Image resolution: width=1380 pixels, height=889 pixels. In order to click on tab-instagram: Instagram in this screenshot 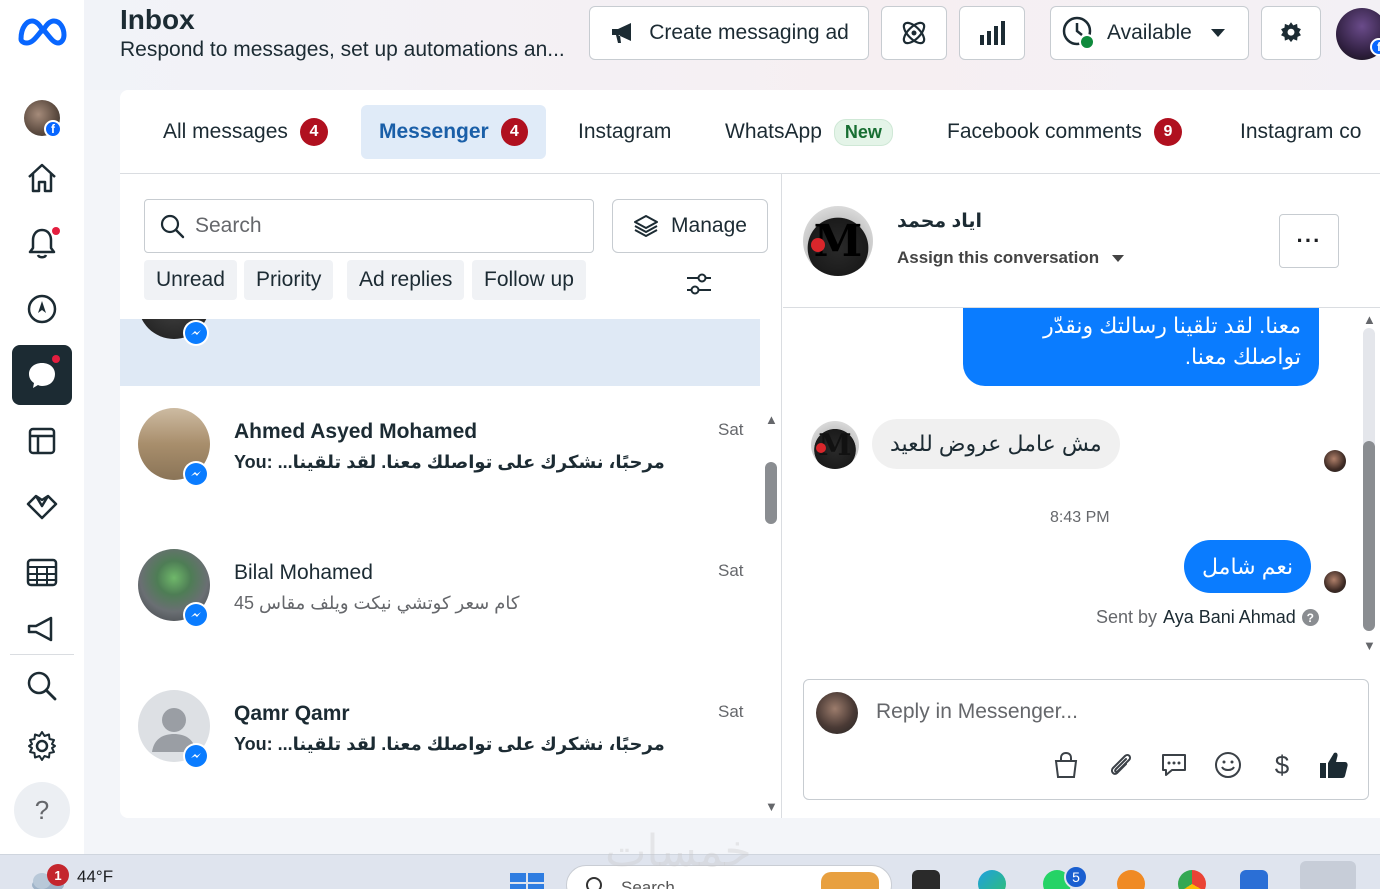, I will do `click(624, 132)`.